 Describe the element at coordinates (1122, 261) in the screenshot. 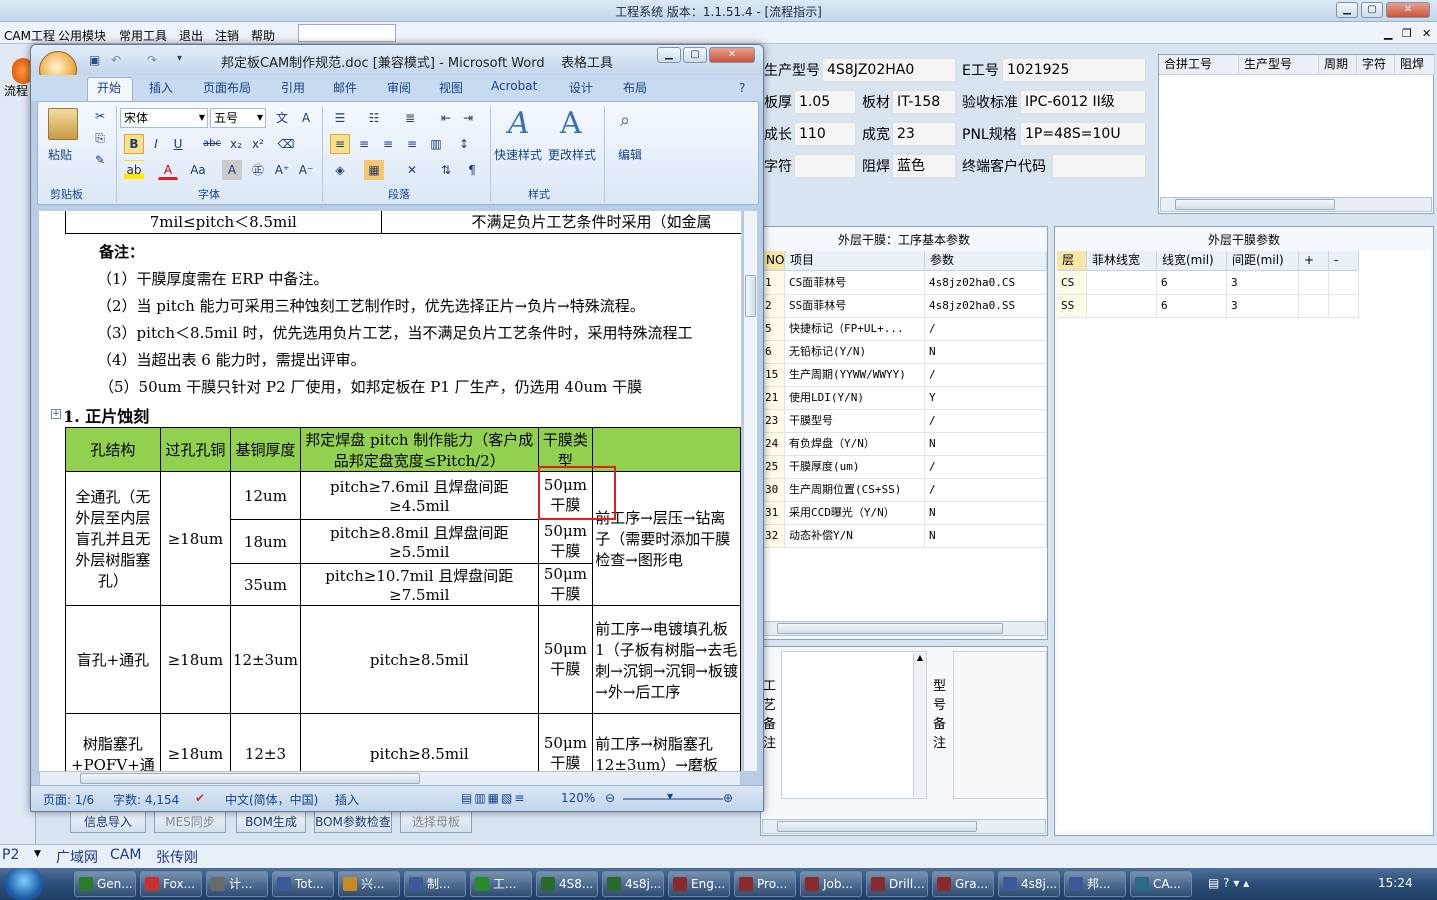

I see `fp-col-film-width: 菲林线宽` at that location.